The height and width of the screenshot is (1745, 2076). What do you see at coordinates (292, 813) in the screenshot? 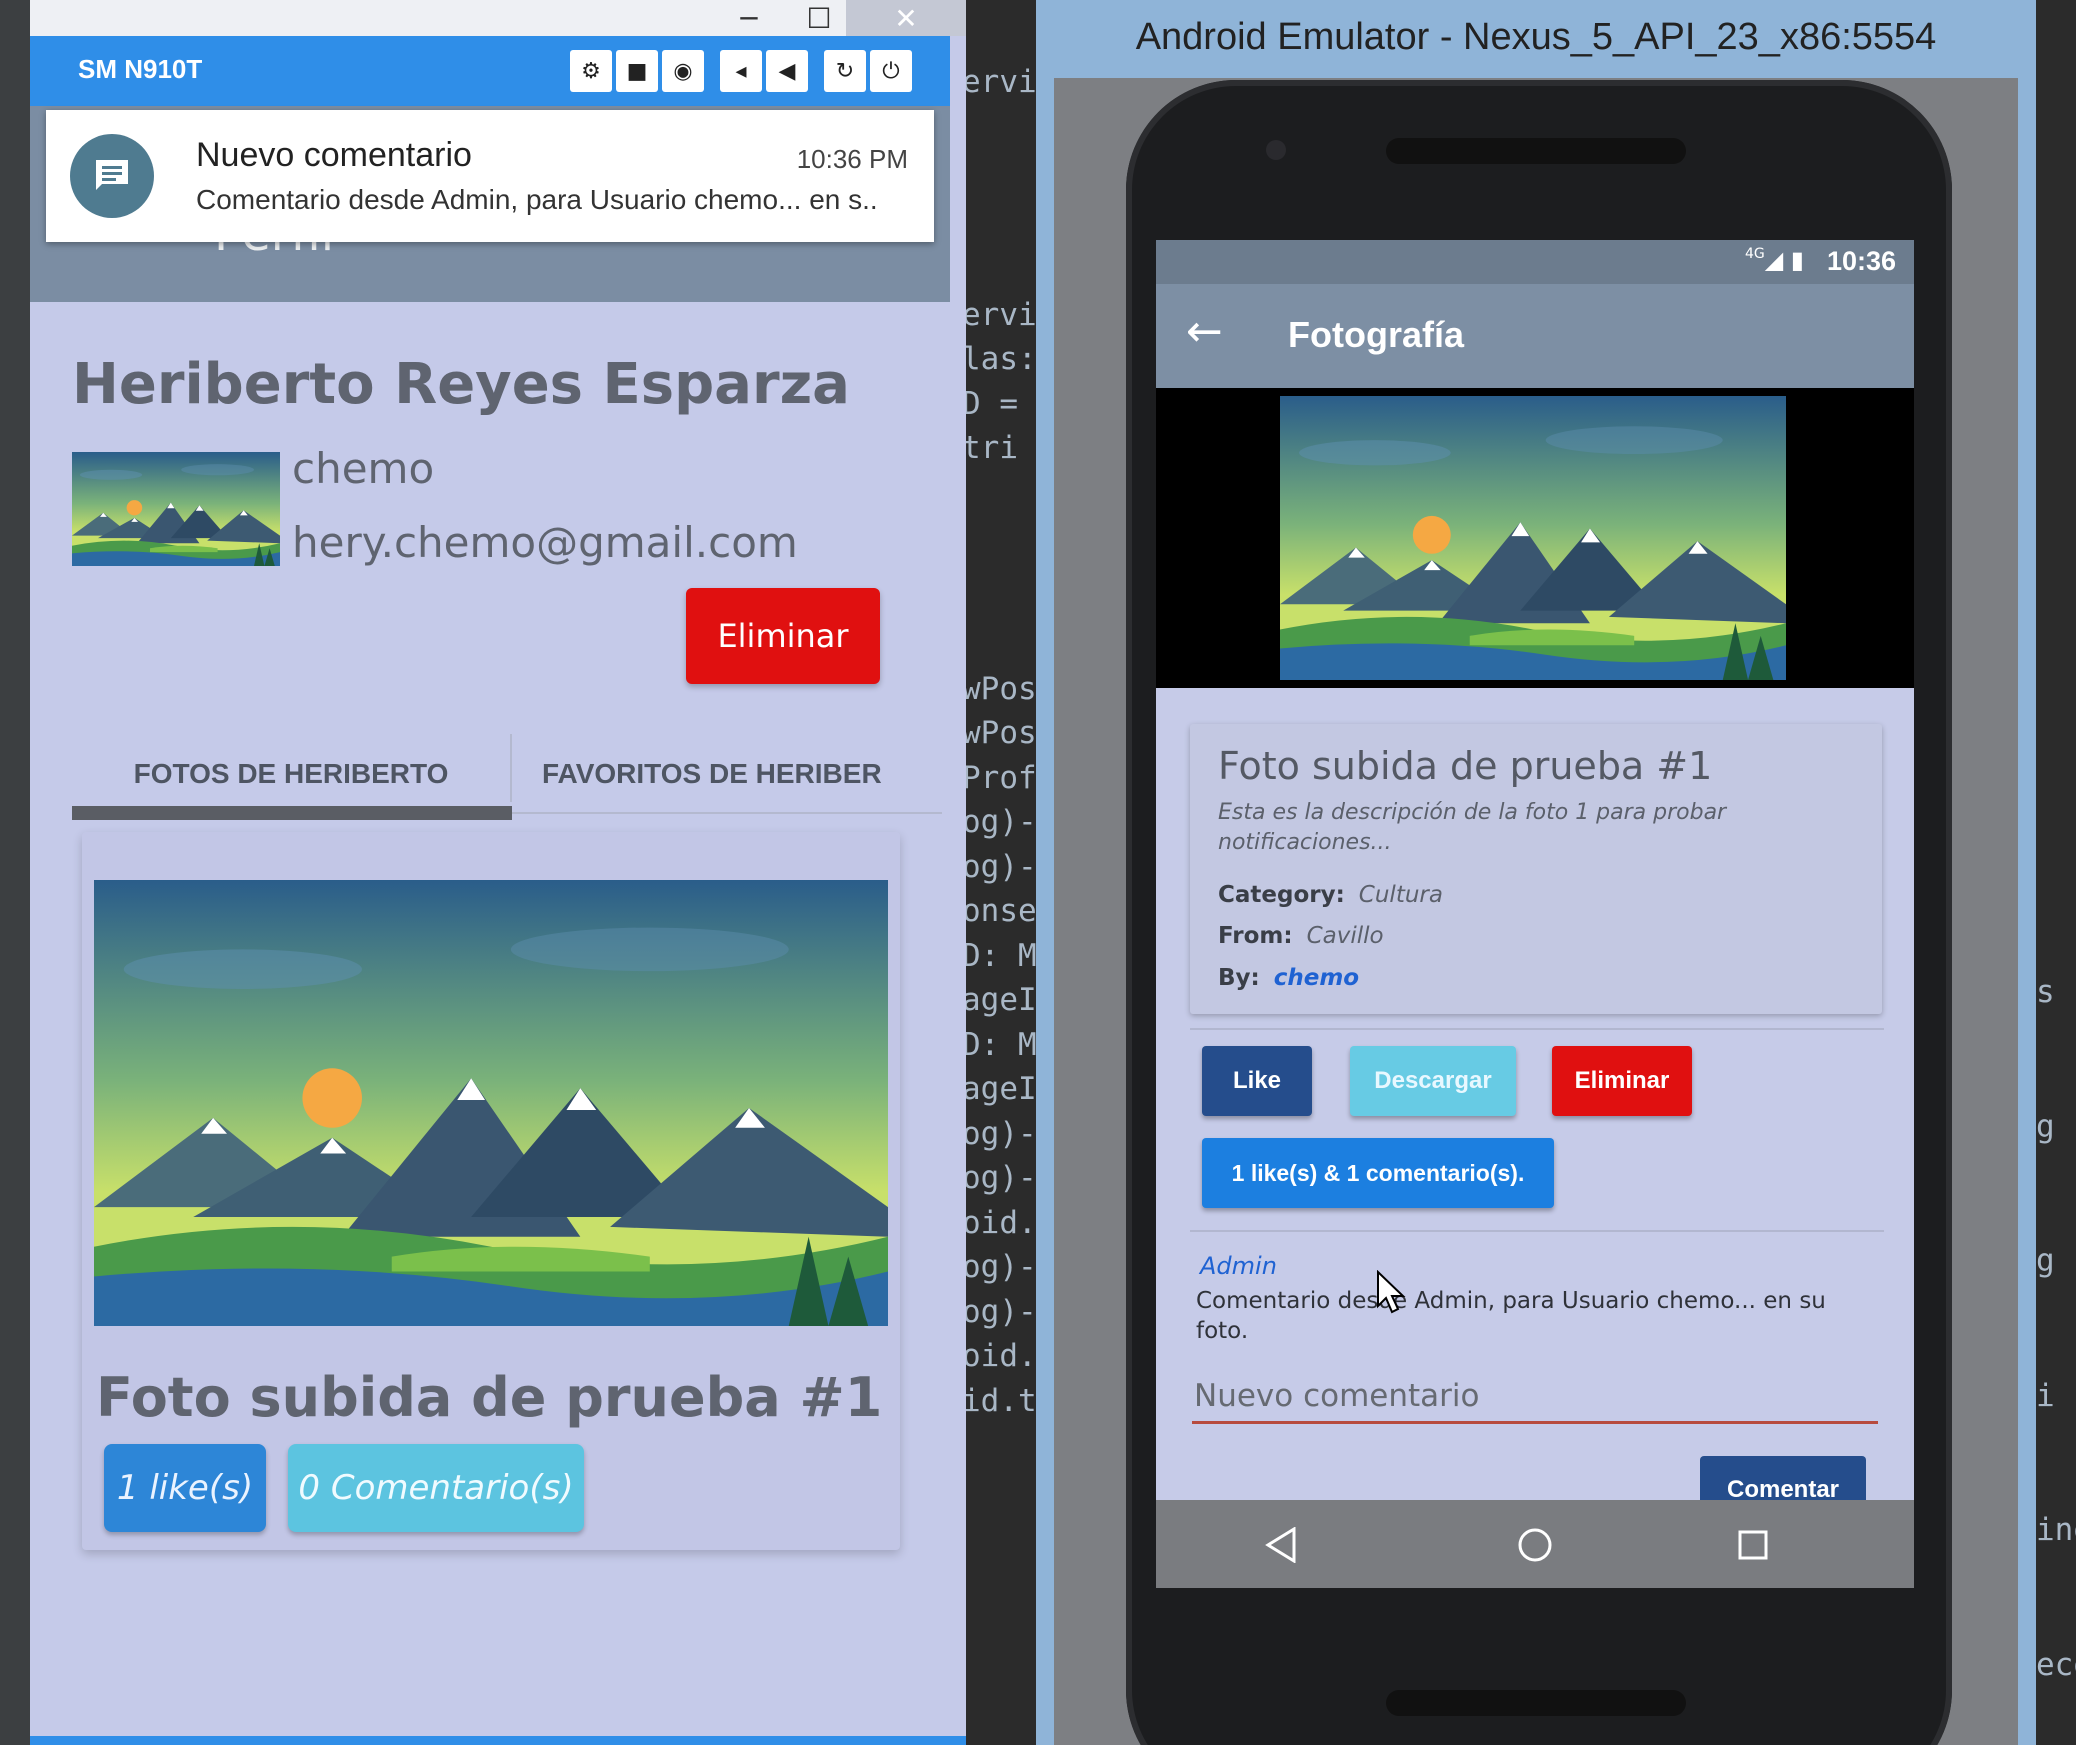
I see `tab-indicator` at bounding box center [292, 813].